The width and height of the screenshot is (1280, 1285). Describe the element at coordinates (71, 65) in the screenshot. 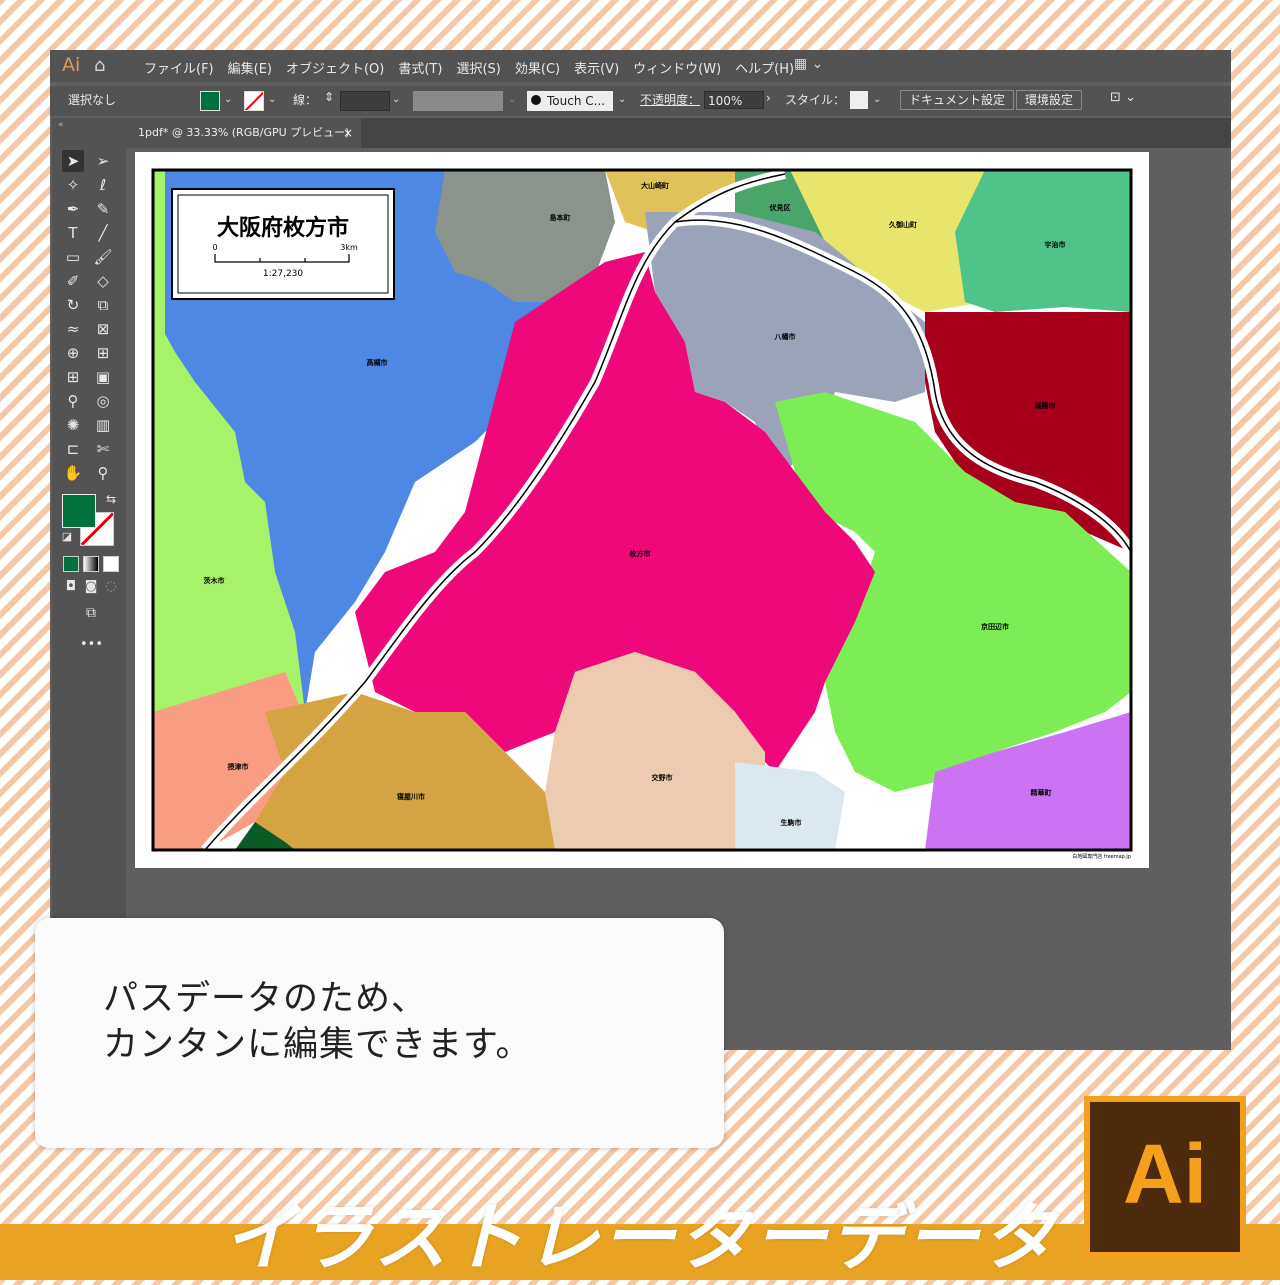

I see `app-logo: Ai` at that location.